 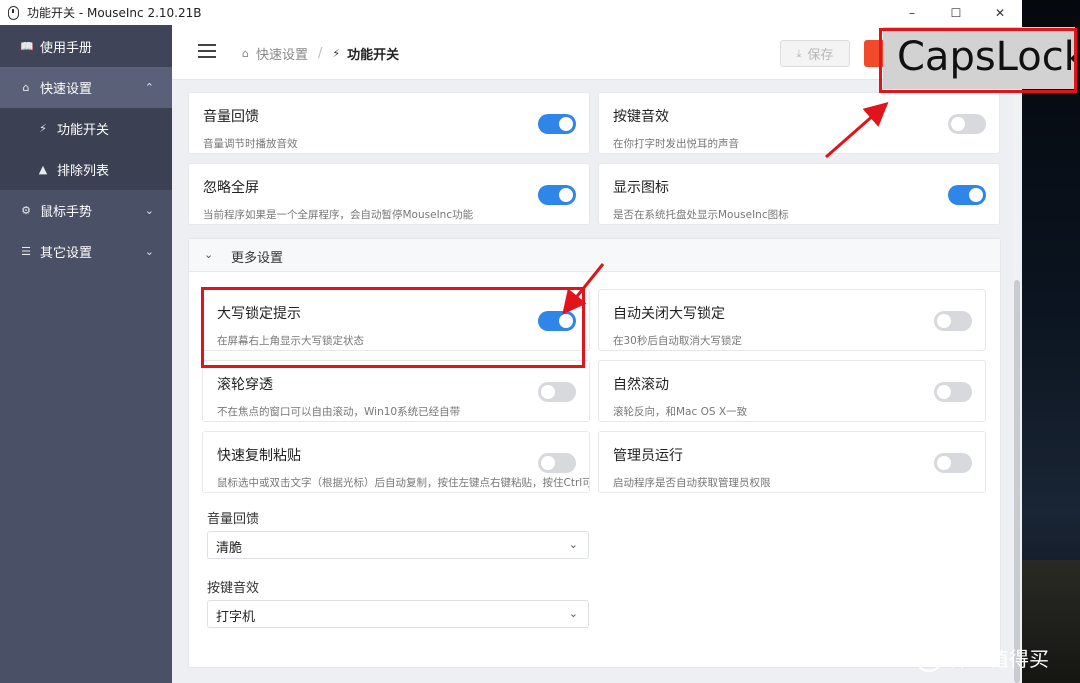 What do you see at coordinates (66, 48) in the screenshot?
I see `sidebar-item-label: 使用手册` at bounding box center [66, 48].